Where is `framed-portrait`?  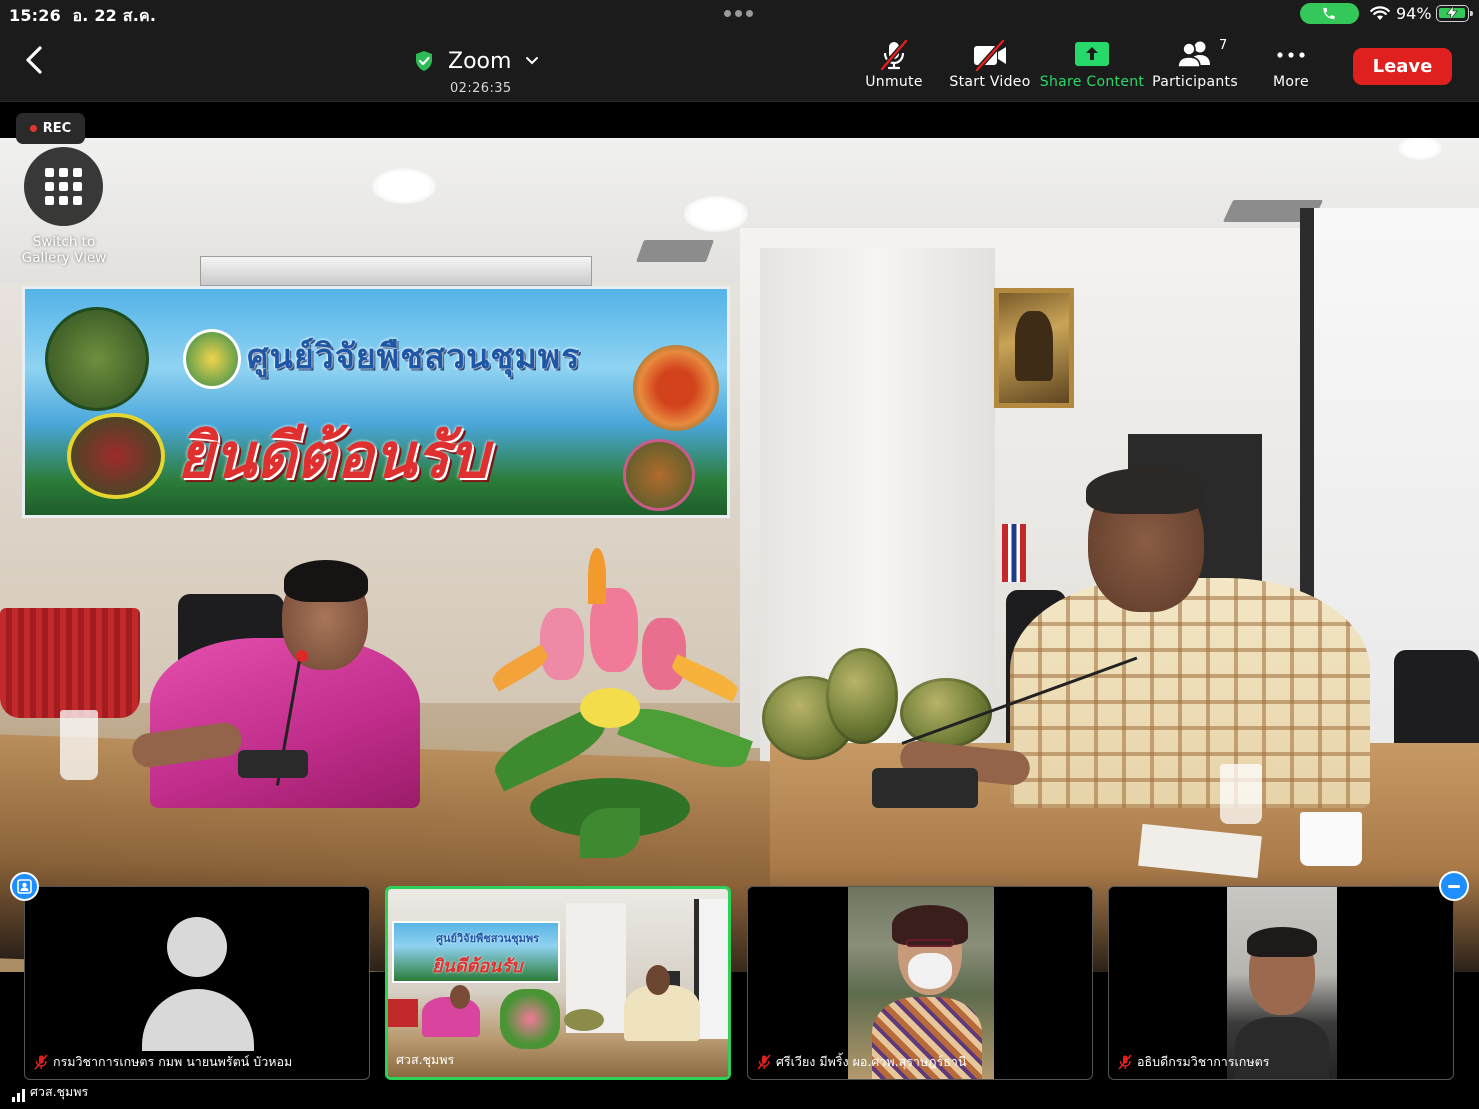 framed-portrait is located at coordinates (1034, 348).